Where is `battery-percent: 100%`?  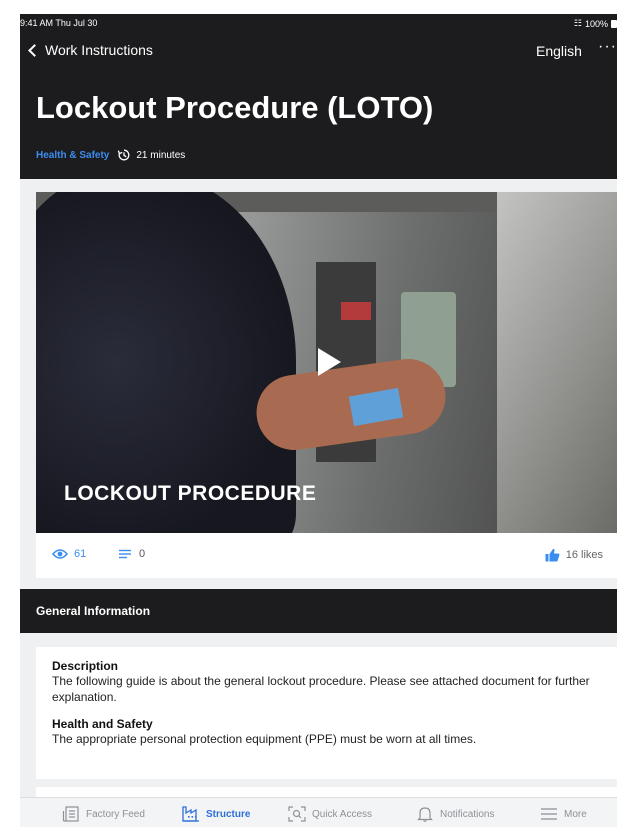
battery-percent: 100% is located at coordinates (596, 23).